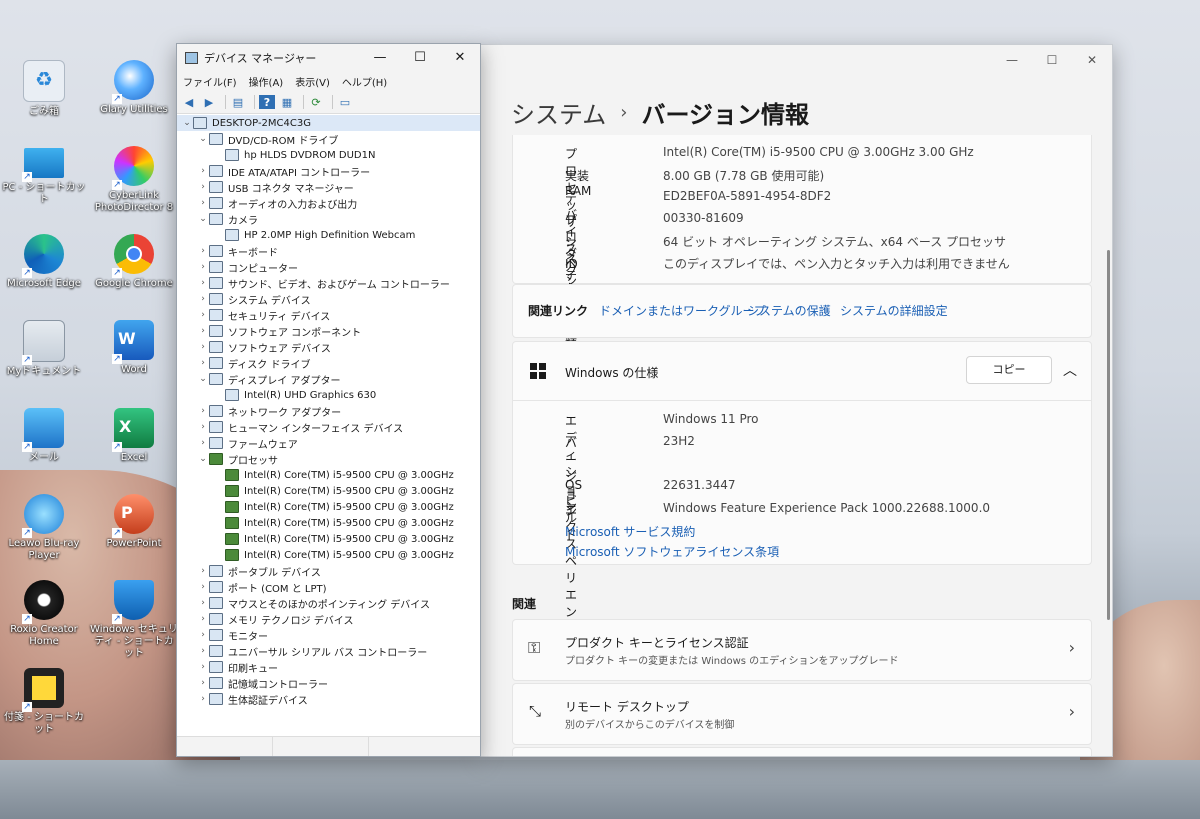  I want to click on tree-category-node: › ファームウェア, so click(328, 443).